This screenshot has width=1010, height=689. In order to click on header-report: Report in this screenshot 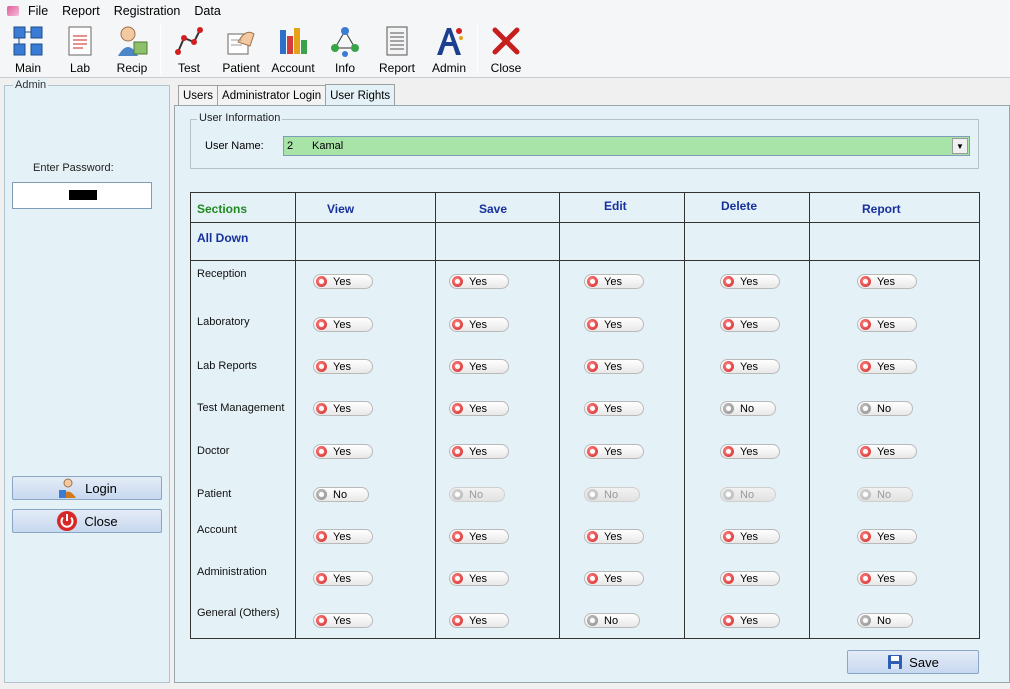, I will do `click(881, 209)`.